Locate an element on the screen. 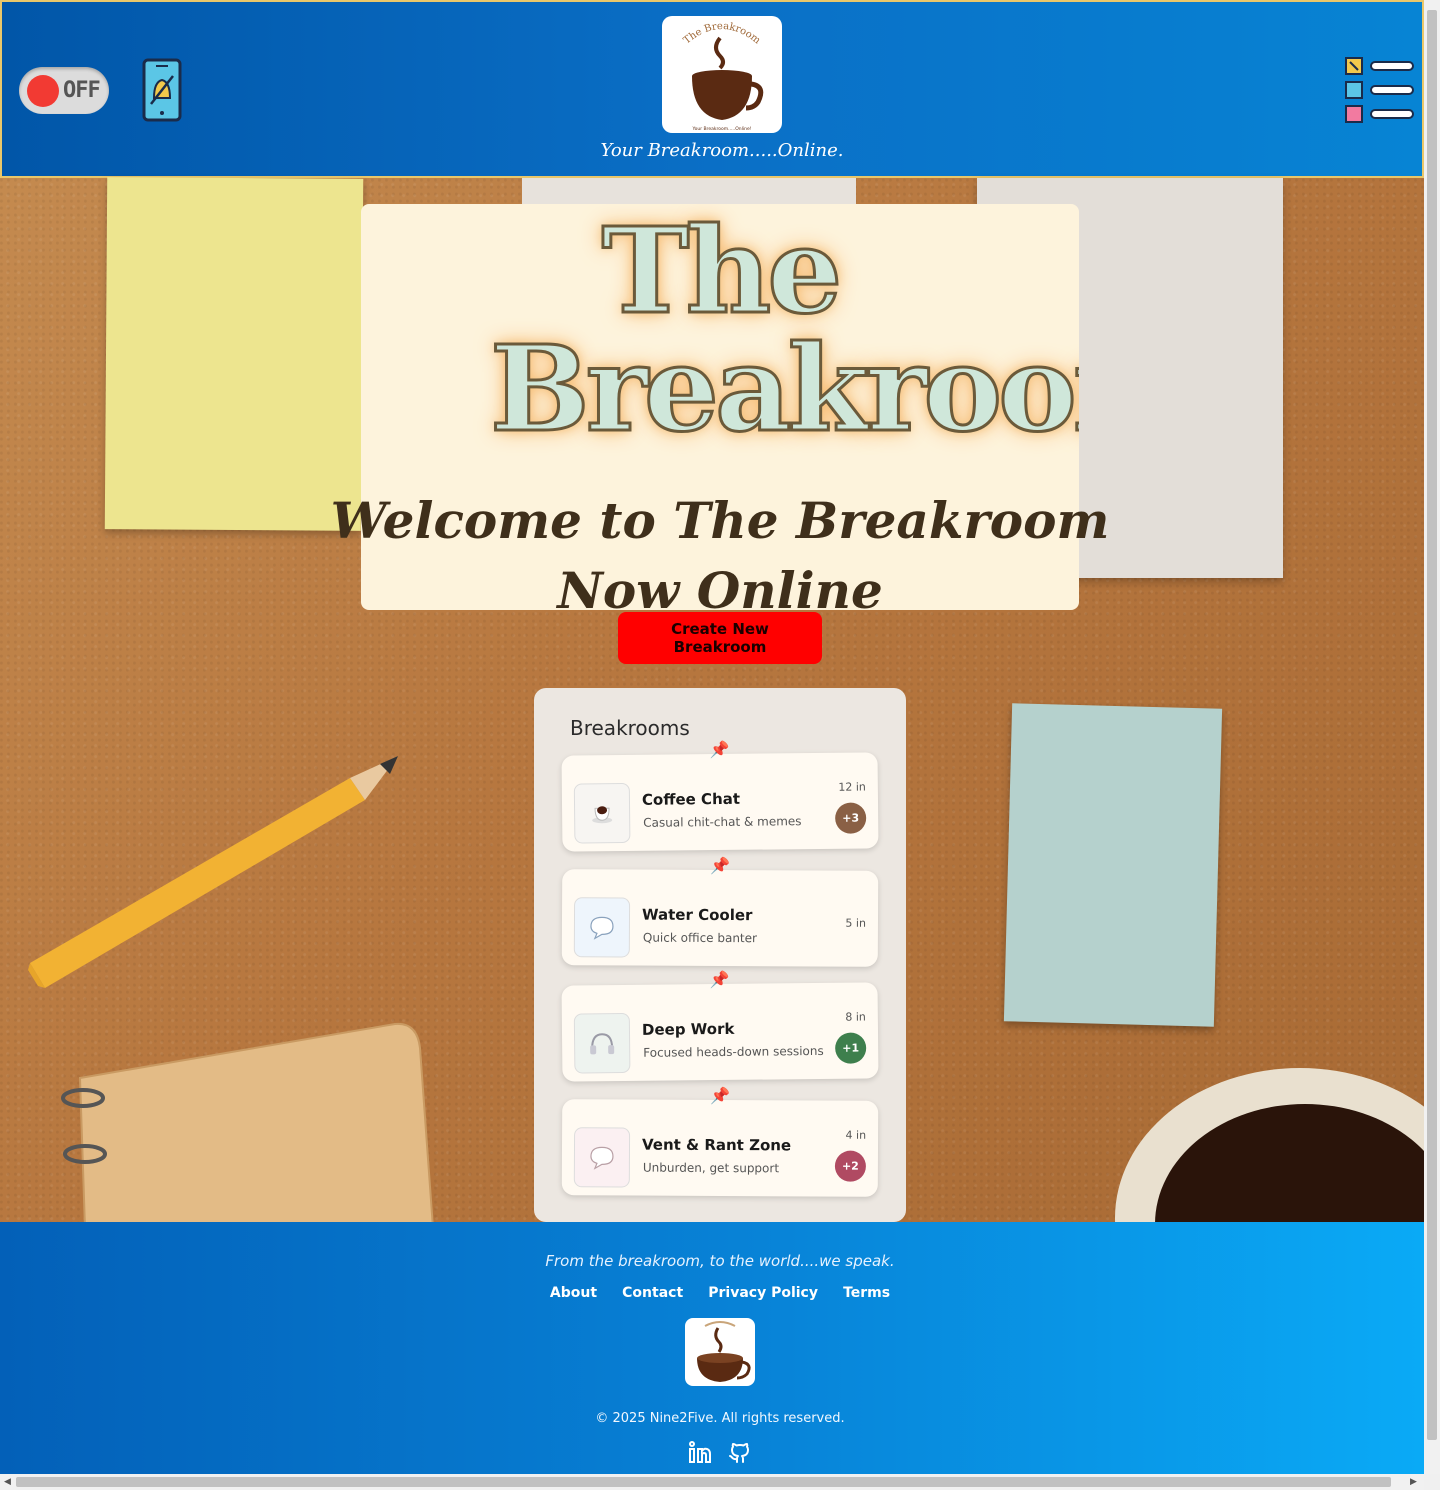  toggle-knob is located at coordinates (43, 91).